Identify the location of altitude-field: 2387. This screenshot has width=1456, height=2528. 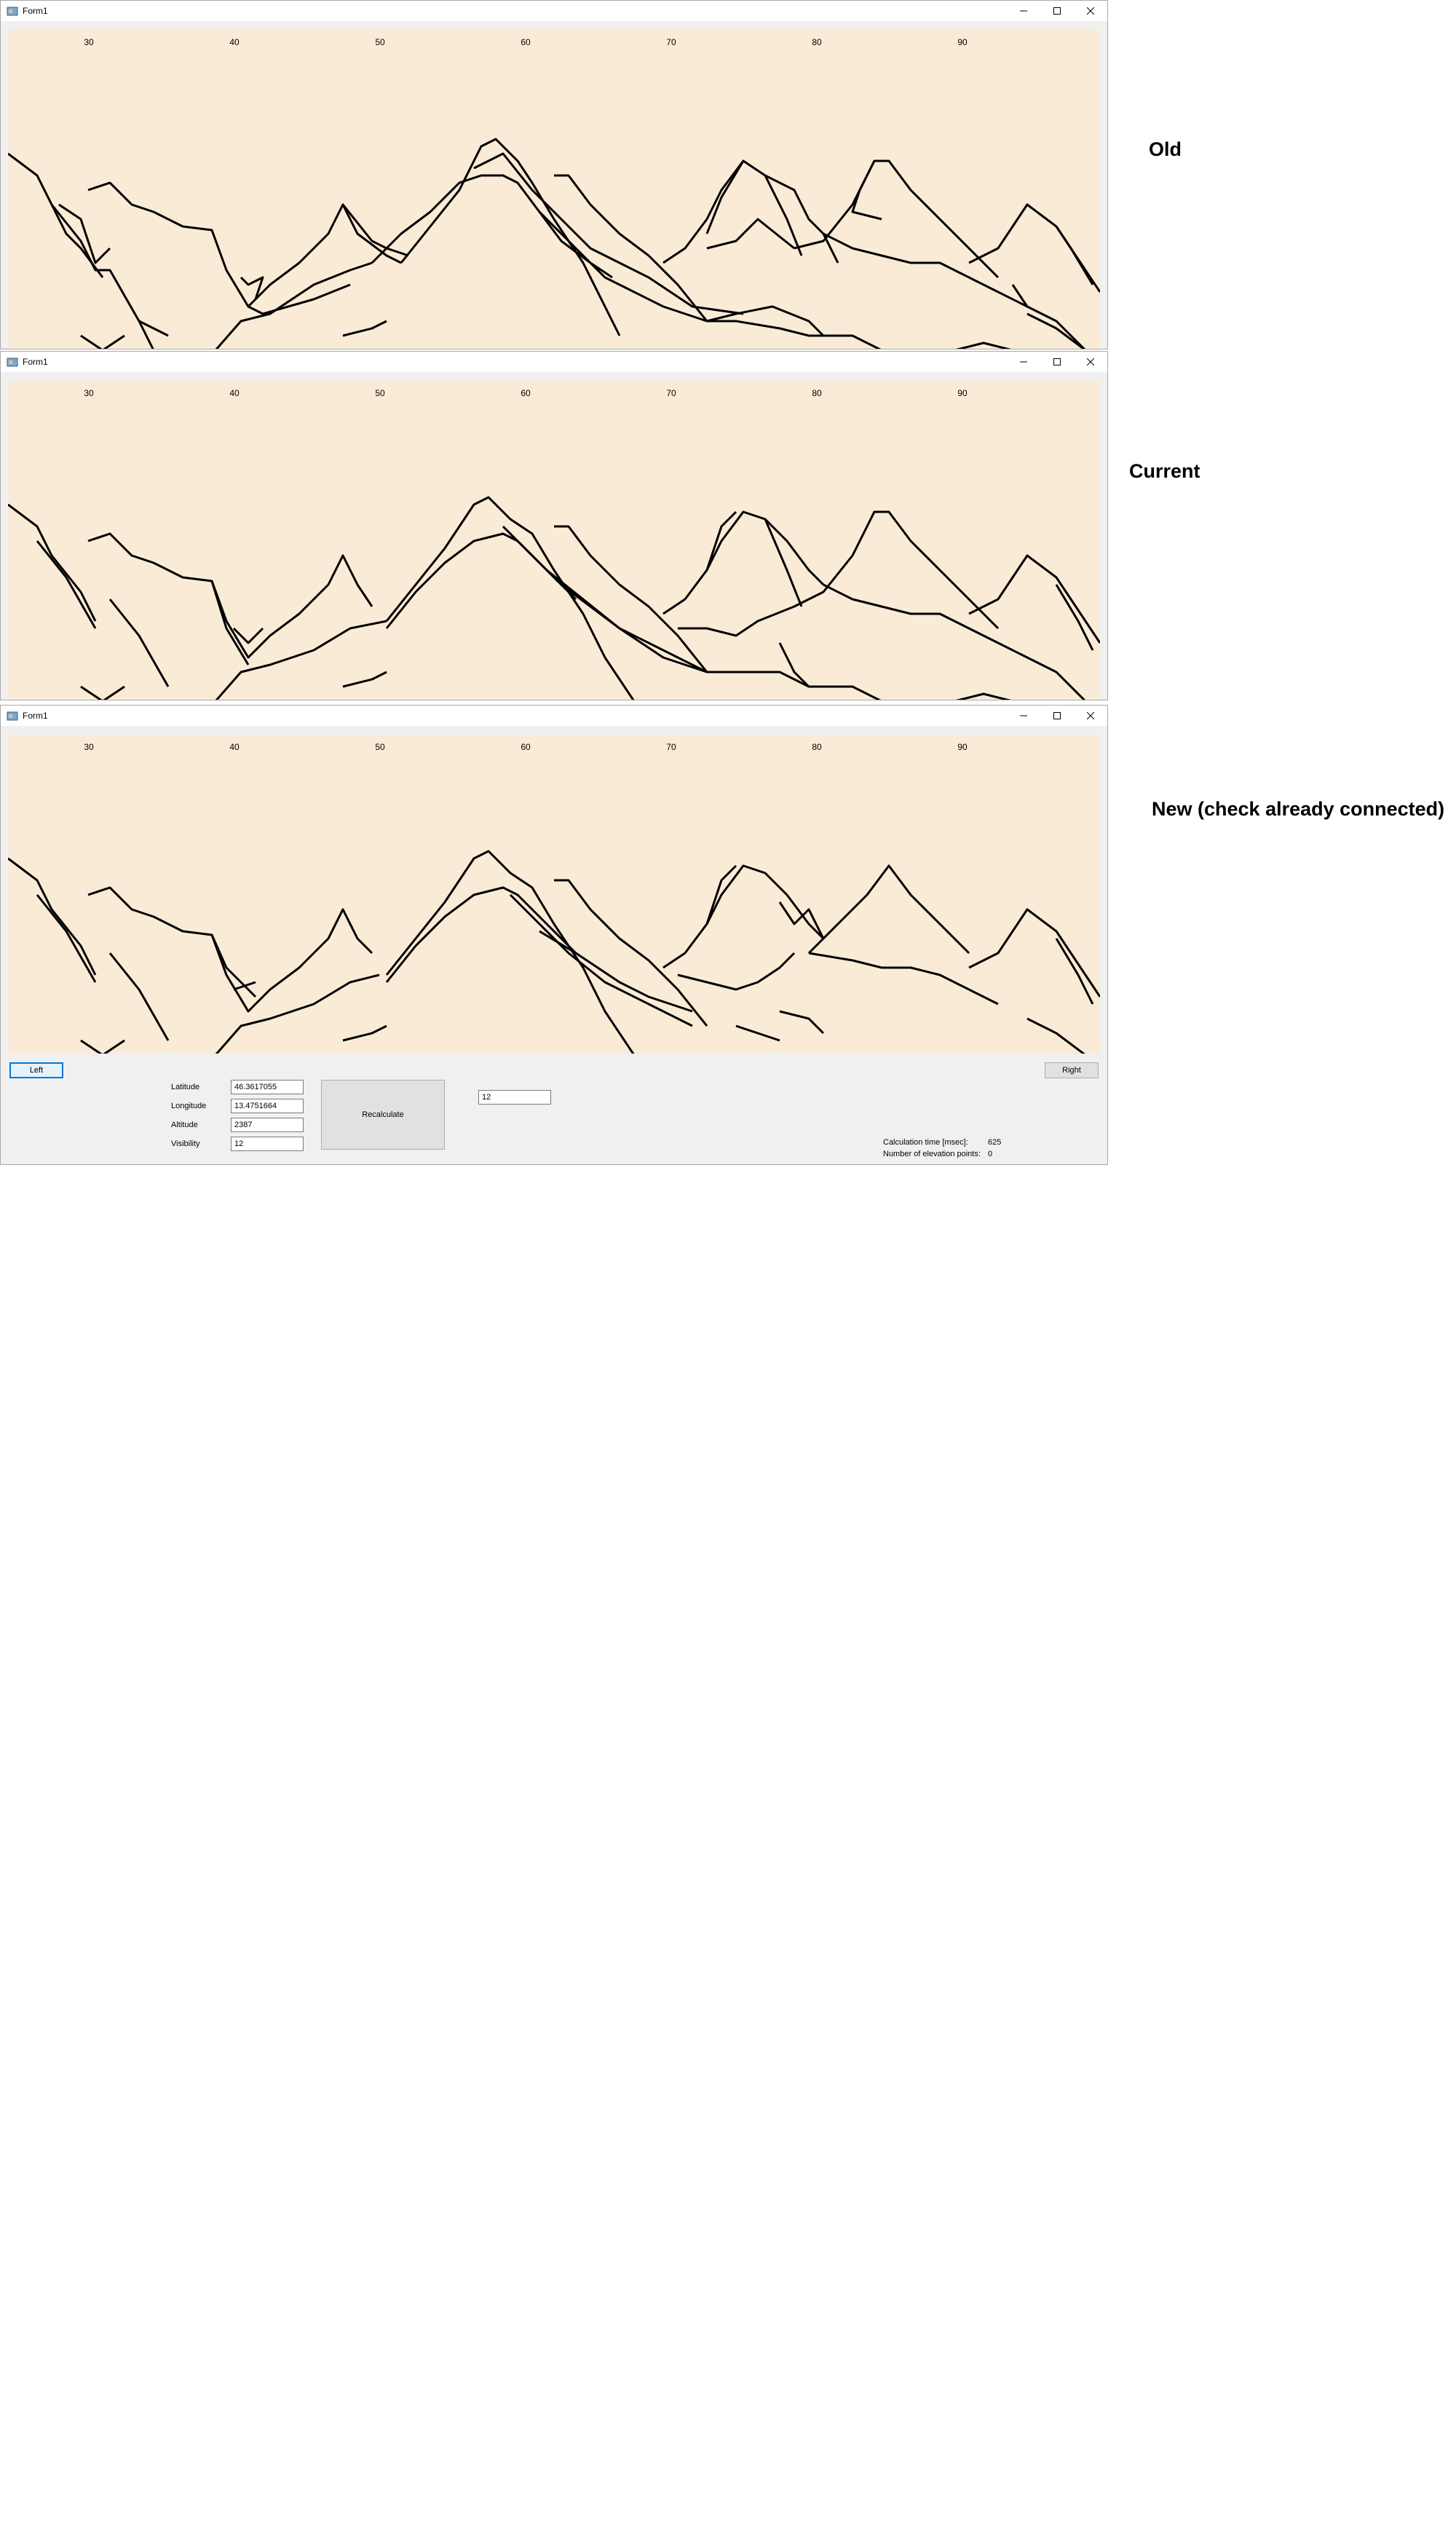
(267, 1125).